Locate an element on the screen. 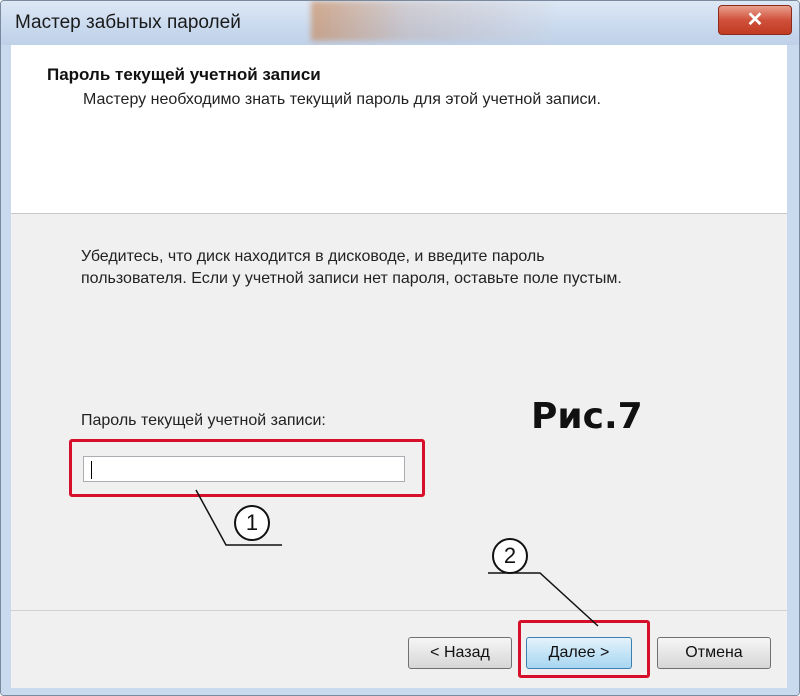 This screenshot has height=696, width=800. title-bar: Мастер забытых паролей ✕ is located at coordinates (400, 23).